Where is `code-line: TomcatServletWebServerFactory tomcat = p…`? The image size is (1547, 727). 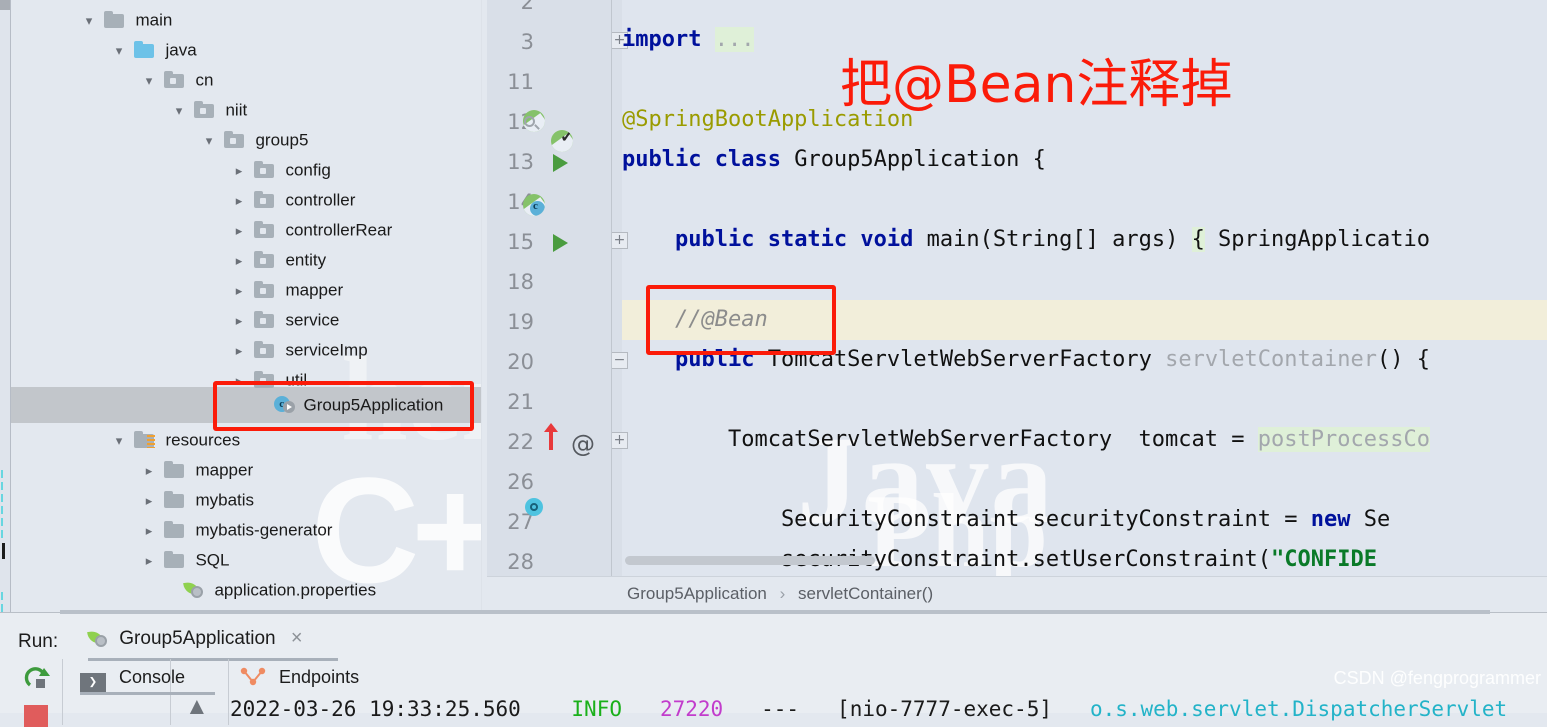
code-line: TomcatServletWebServerFactory tomcat = p… is located at coordinates (1084, 440).